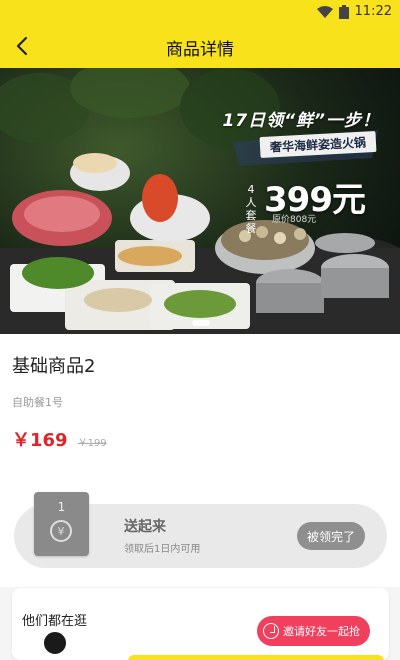 Image resolution: width=400 pixels, height=660 pixels. What do you see at coordinates (330, 536) in the screenshot?
I see `coupon-claim-button: 被领完了` at bounding box center [330, 536].